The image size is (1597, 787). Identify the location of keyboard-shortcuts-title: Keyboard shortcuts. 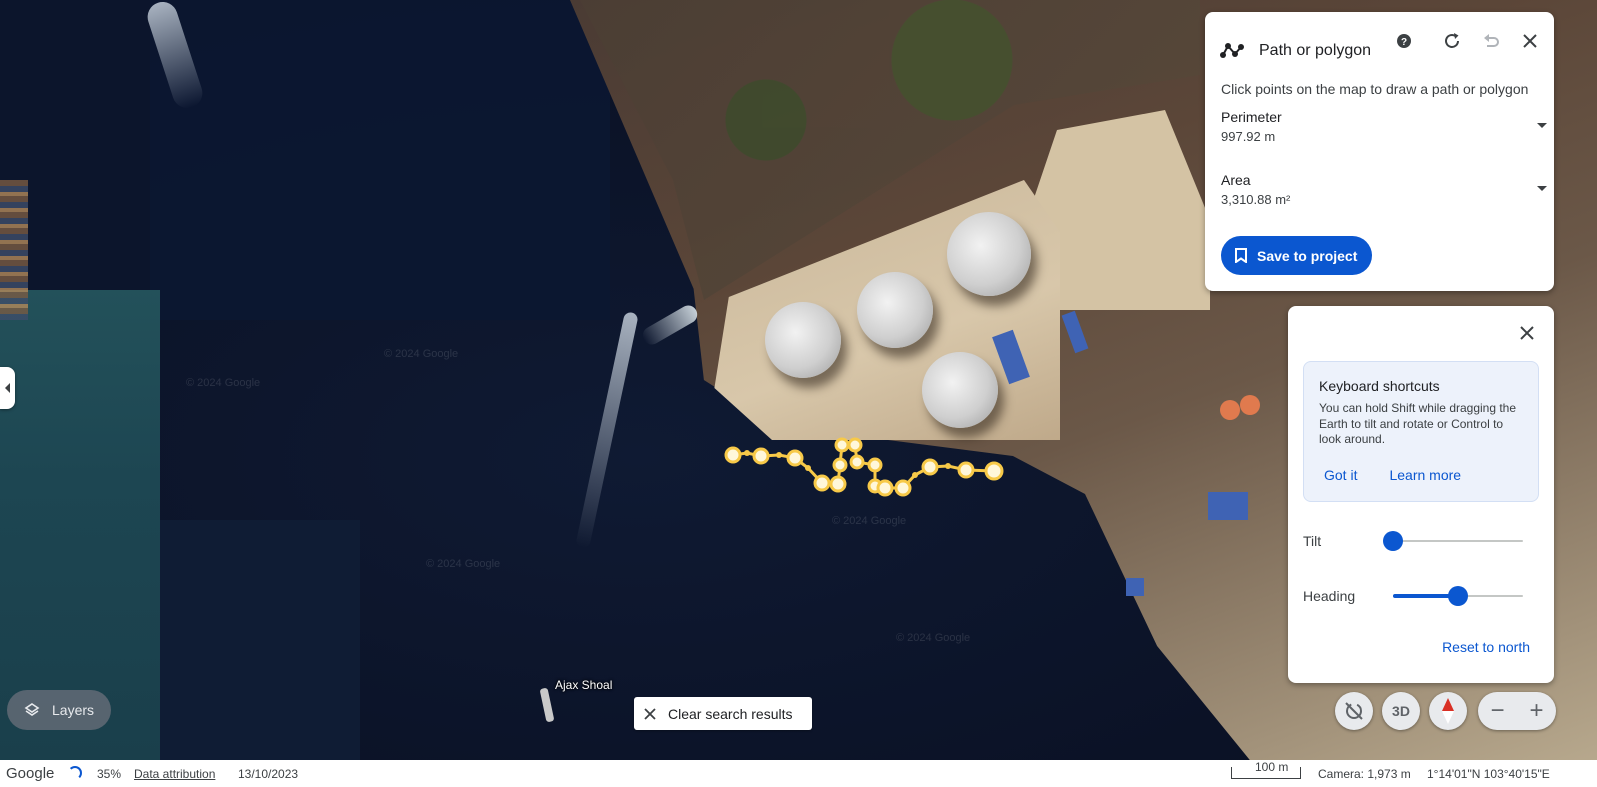
(1379, 386).